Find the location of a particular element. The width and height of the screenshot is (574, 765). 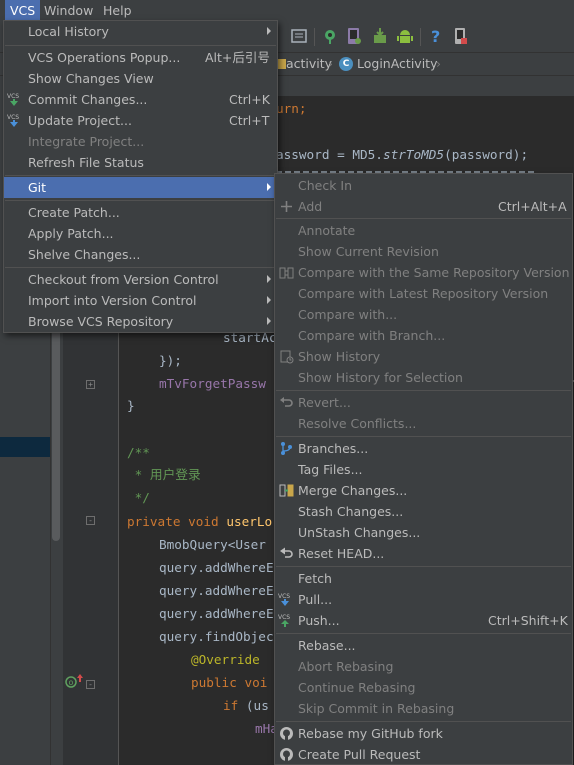

menu-item-browse-vcs-repository: Browse VCS Repository is located at coordinates (140, 321).